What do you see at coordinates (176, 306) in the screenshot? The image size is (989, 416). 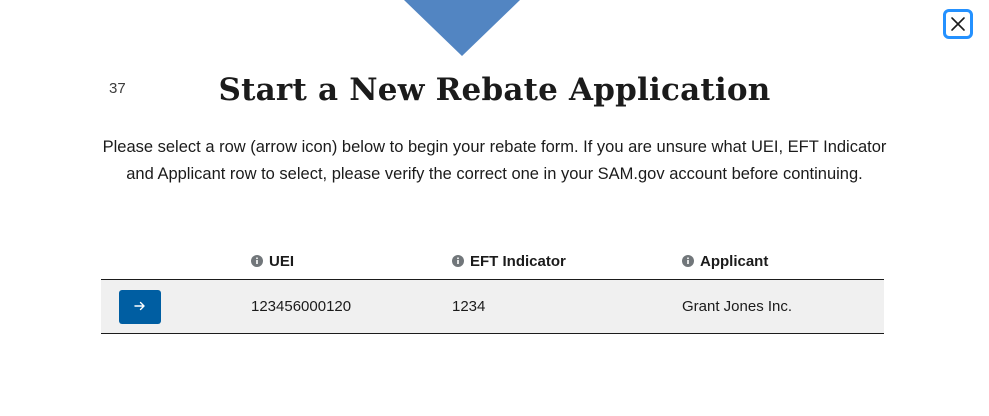 I see `row-action-cell` at bounding box center [176, 306].